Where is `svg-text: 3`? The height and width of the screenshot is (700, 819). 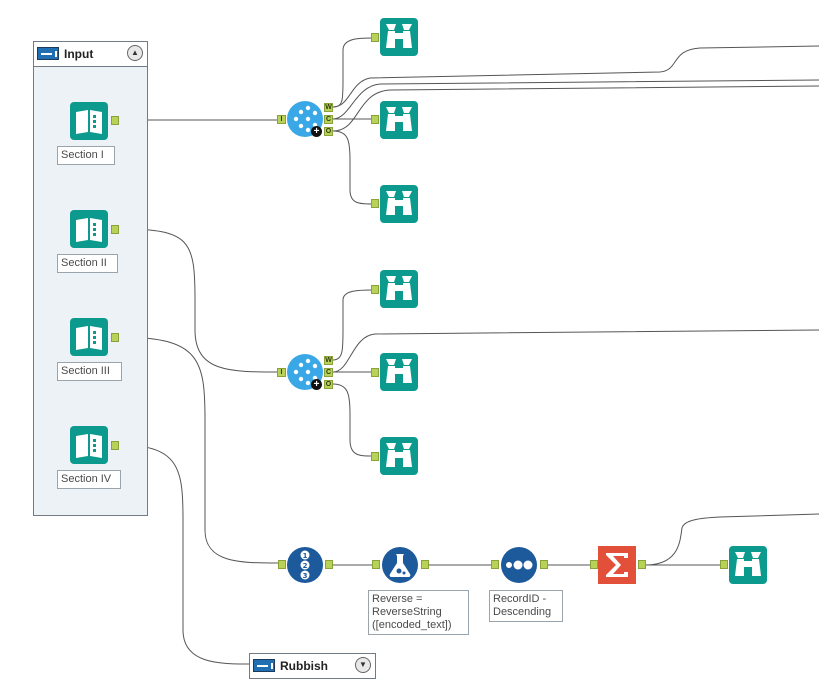 svg-text: 3 is located at coordinates (305, 576).